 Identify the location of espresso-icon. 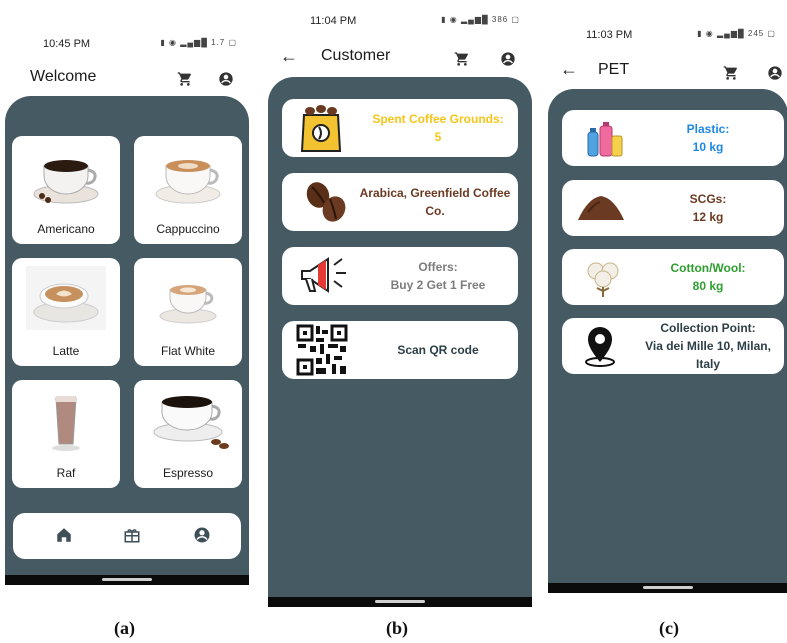
(191, 422).